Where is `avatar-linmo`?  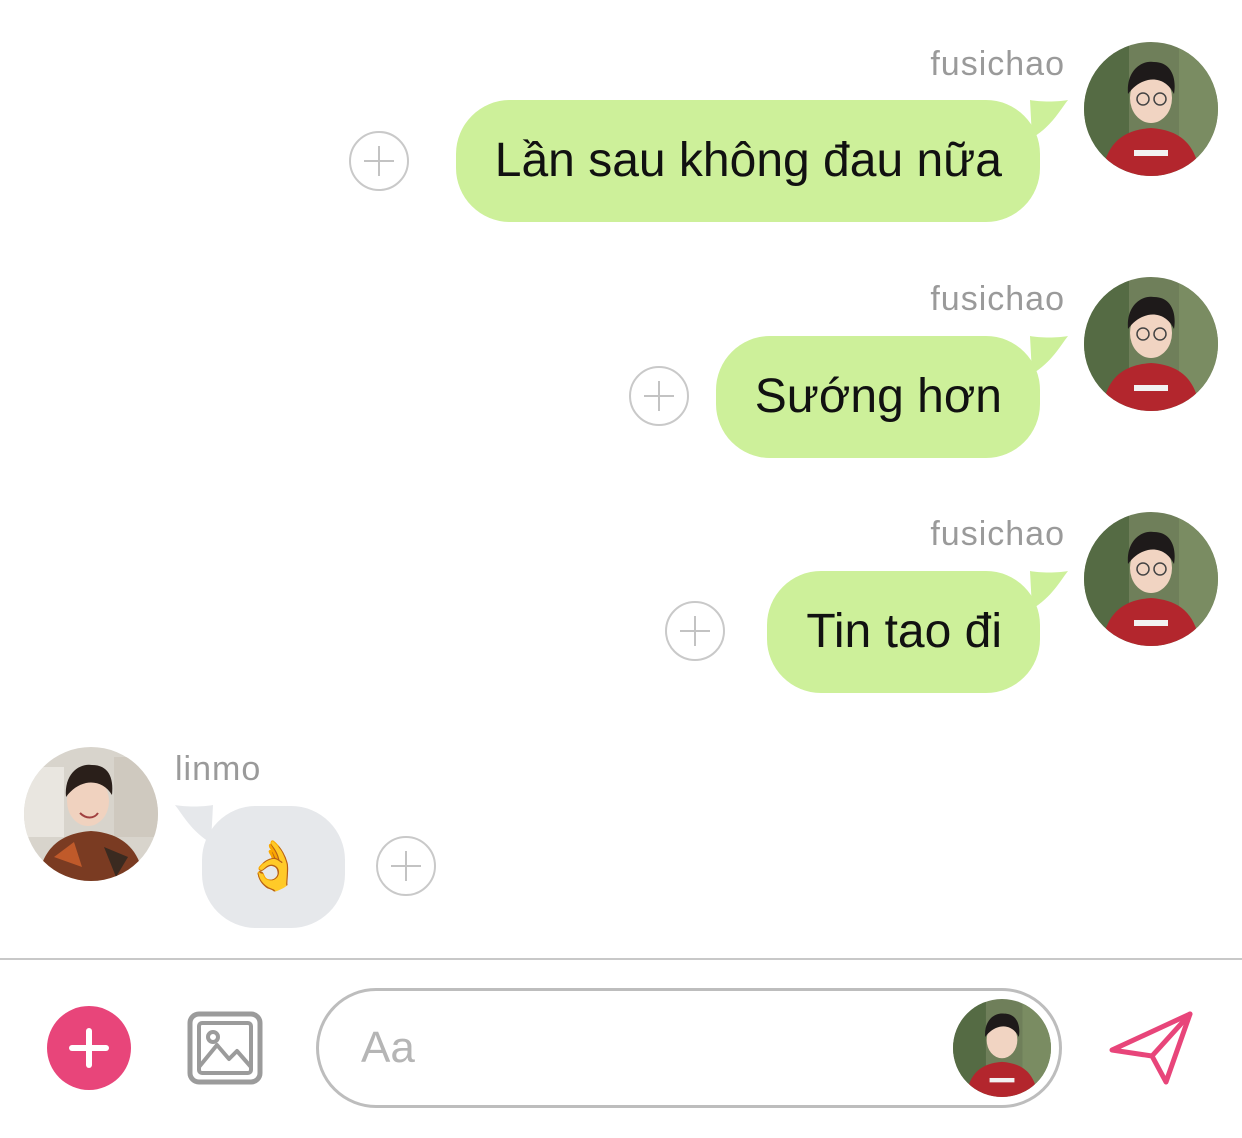 avatar-linmo is located at coordinates (91, 814).